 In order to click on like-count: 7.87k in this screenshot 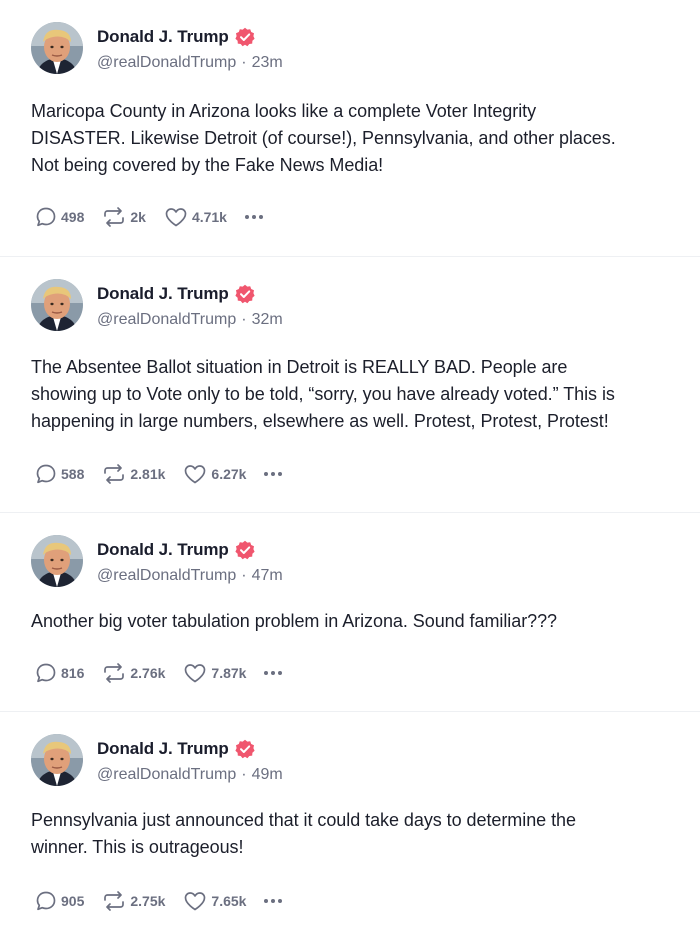, I will do `click(229, 673)`.